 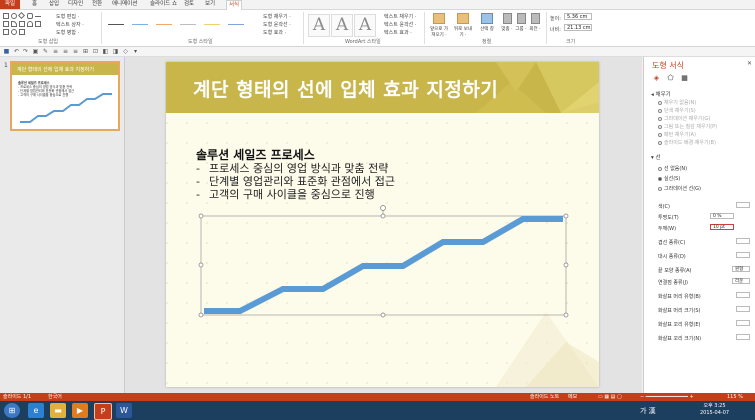 What do you see at coordinates (400, 25) in the screenshot?
I see `text-outline-button: 텍스트 윤곽선 ·` at bounding box center [400, 25].